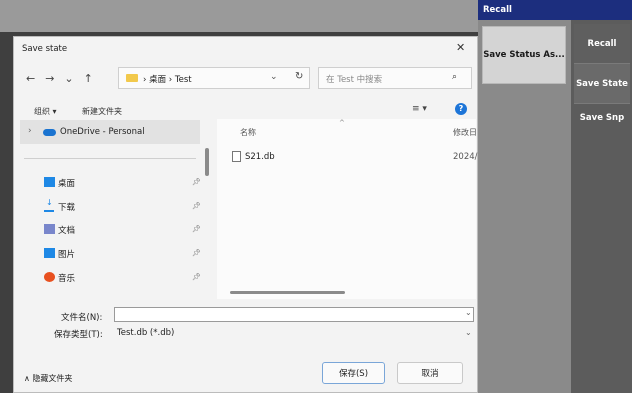 This screenshot has width=632, height=393. What do you see at coordinates (167, 79) in the screenshot?
I see `address-path: › 桌面 › Test` at bounding box center [167, 79].